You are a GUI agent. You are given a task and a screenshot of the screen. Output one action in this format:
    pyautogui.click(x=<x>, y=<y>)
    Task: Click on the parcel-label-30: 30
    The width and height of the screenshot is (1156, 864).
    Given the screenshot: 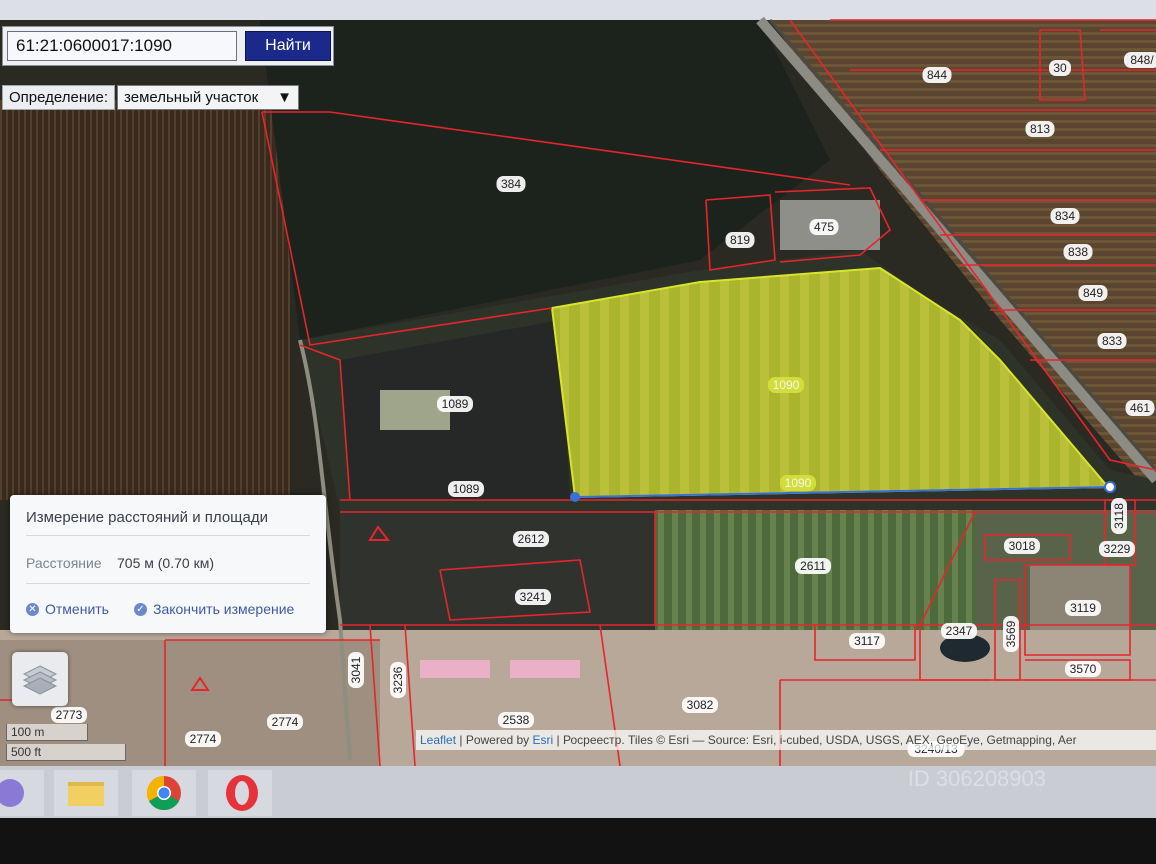 What is the action you would take?
    pyautogui.click(x=1060, y=68)
    